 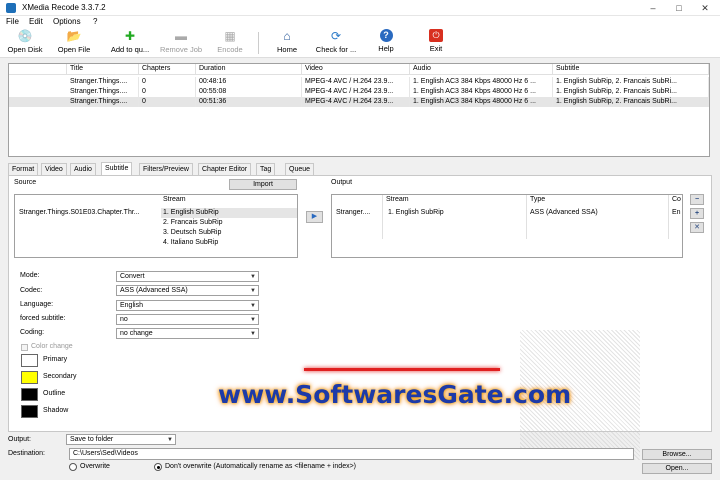 I want to click on clear-streams-button: ✕, so click(x=697, y=227).